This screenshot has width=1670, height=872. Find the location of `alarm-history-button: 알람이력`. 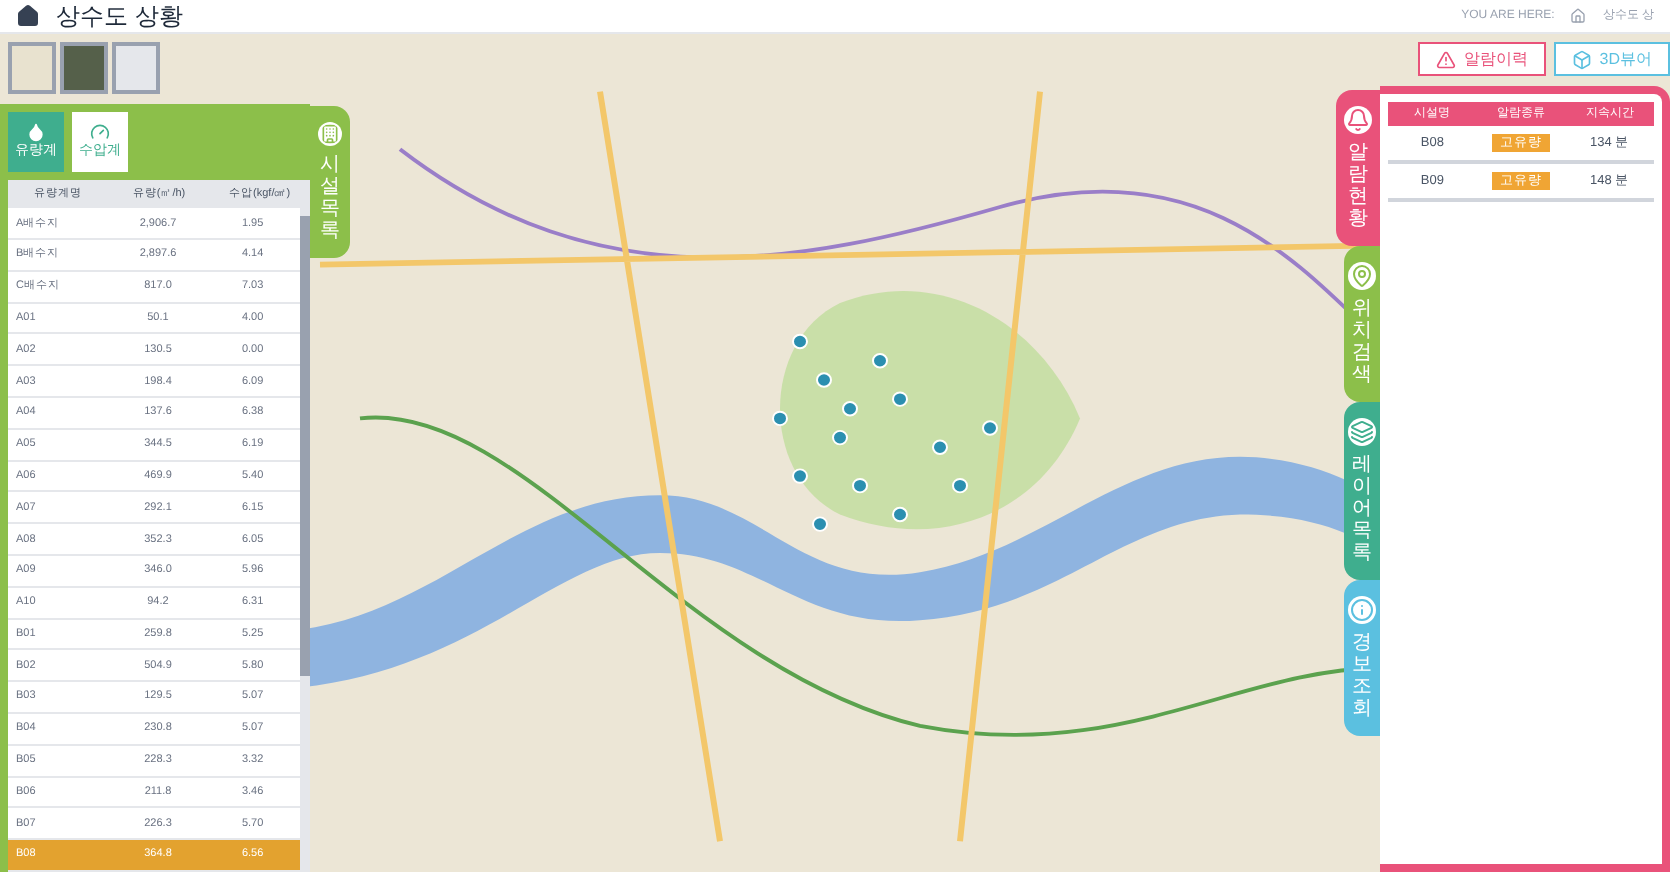

alarm-history-button: 알람이력 is located at coordinates (1481, 59).